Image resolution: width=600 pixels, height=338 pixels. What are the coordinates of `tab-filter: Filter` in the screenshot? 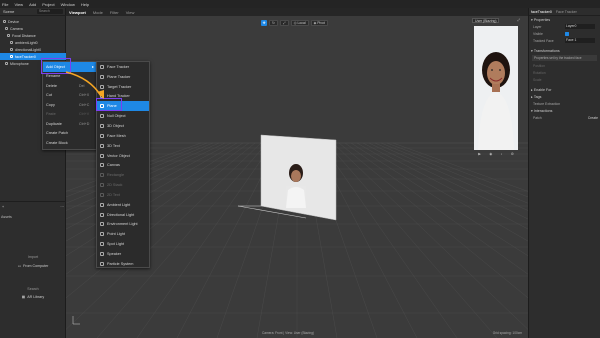 It's located at (114, 12).